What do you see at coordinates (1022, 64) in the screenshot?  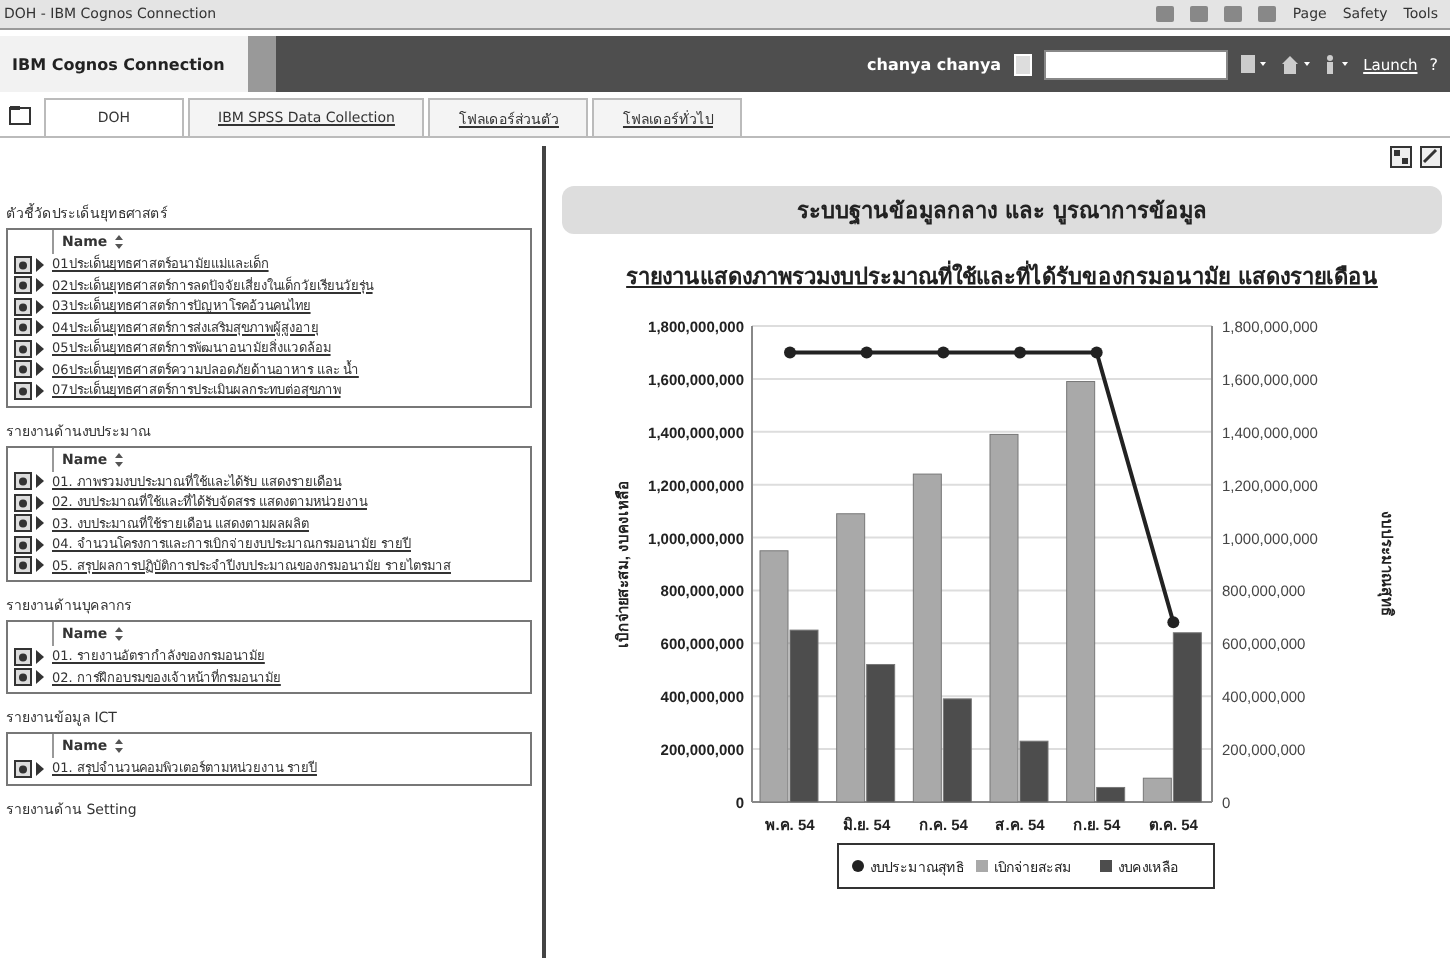 I see `document-icon` at bounding box center [1022, 64].